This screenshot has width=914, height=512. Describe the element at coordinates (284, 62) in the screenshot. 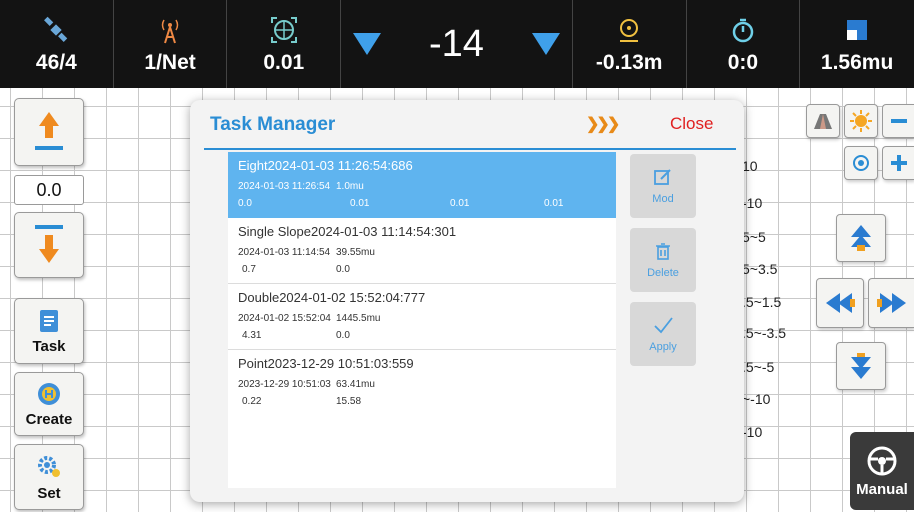

I see `precision-value: 0.01` at that location.